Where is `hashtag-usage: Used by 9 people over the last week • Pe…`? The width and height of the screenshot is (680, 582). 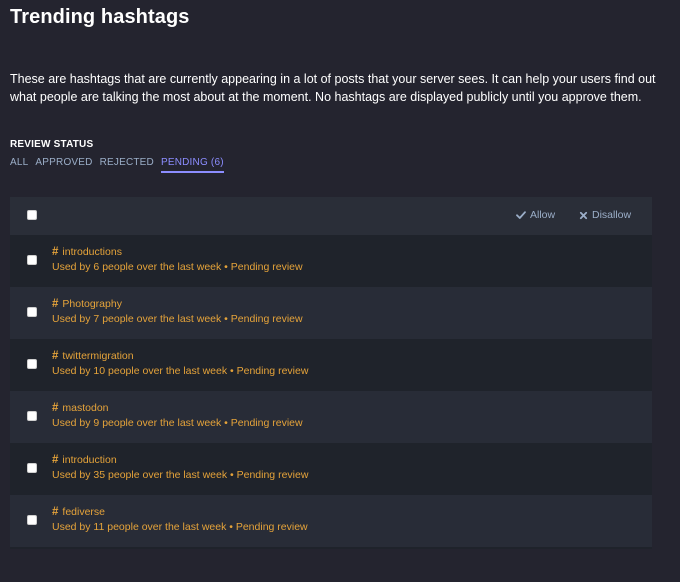
hashtag-usage: Used by 9 people over the last week • Pe… is located at coordinates (177, 423).